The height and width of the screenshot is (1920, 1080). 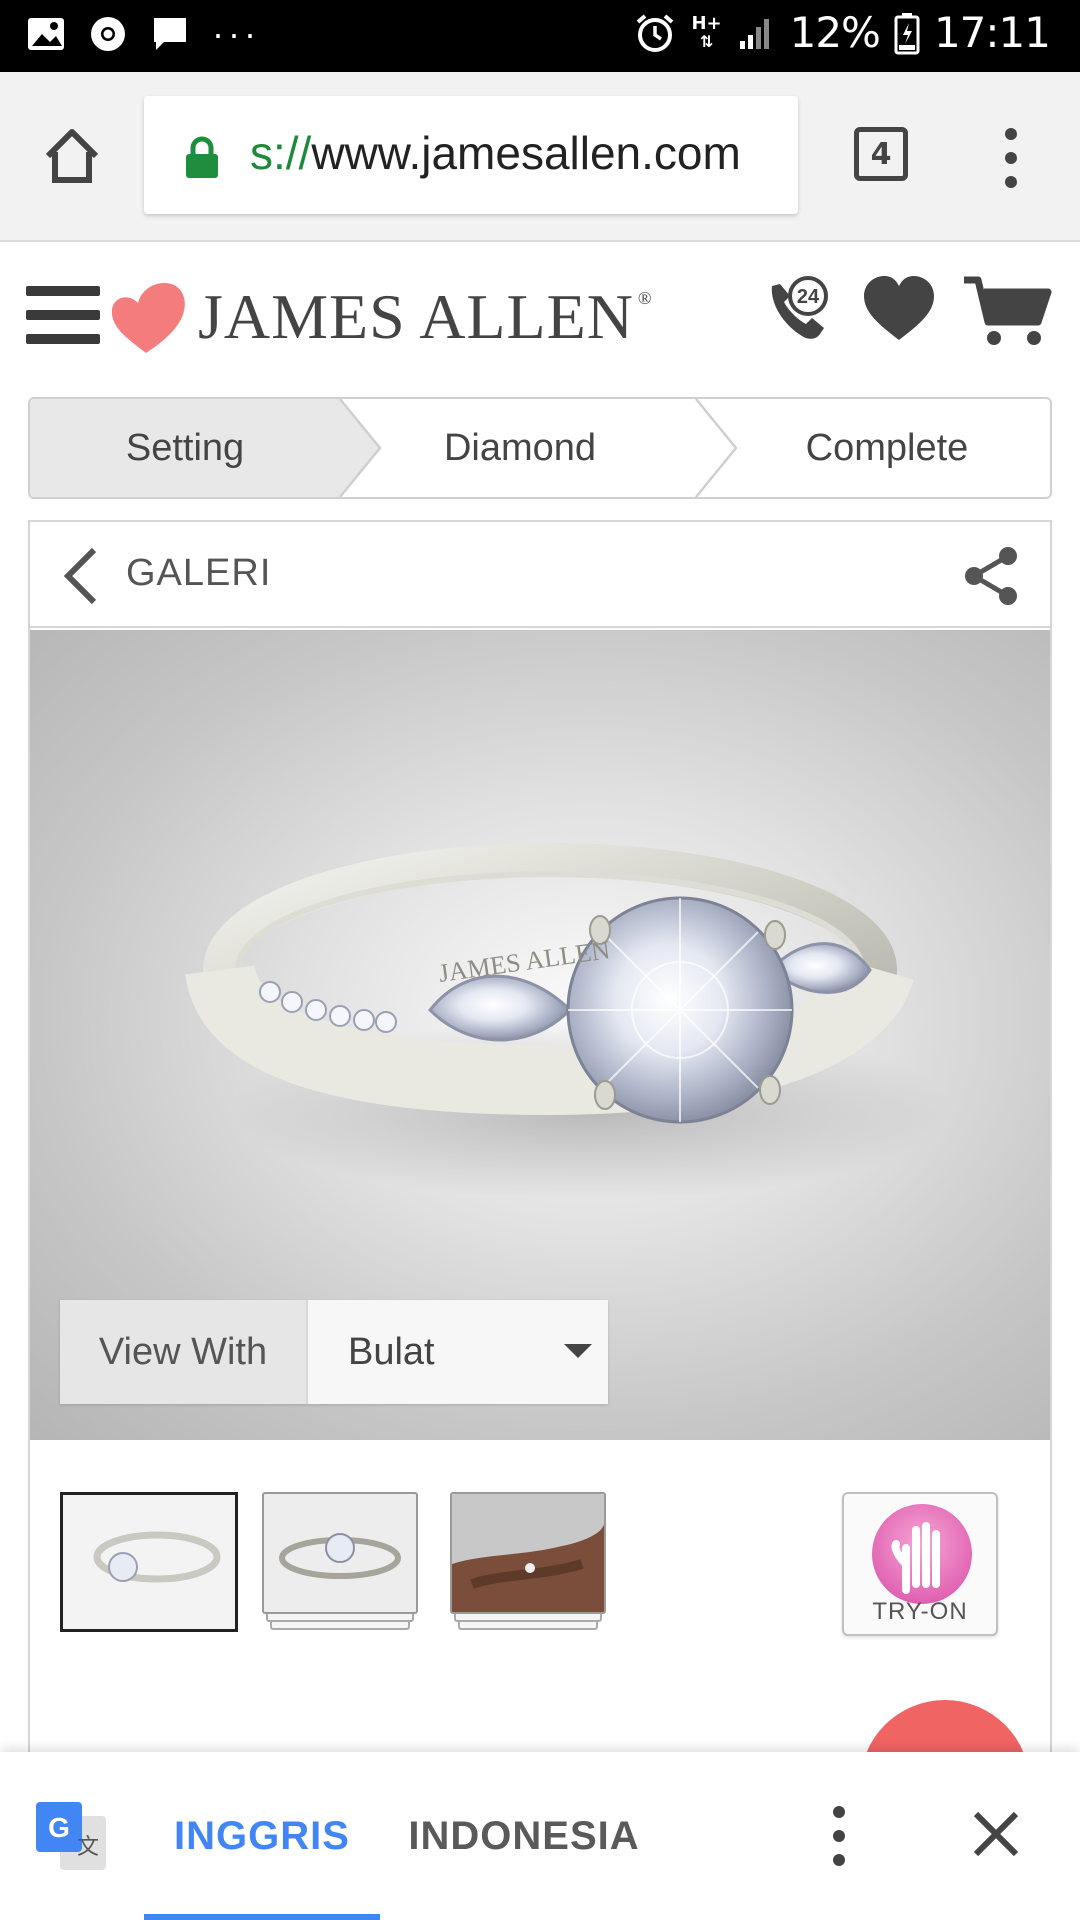 What do you see at coordinates (839, 1836) in the screenshot?
I see `translate-menu-icon` at bounding box center [839, 1836].